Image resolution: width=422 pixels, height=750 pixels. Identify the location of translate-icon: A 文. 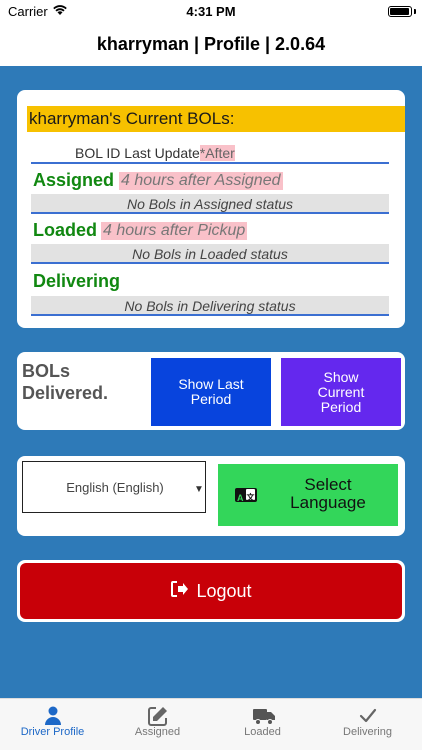
(246, 495).